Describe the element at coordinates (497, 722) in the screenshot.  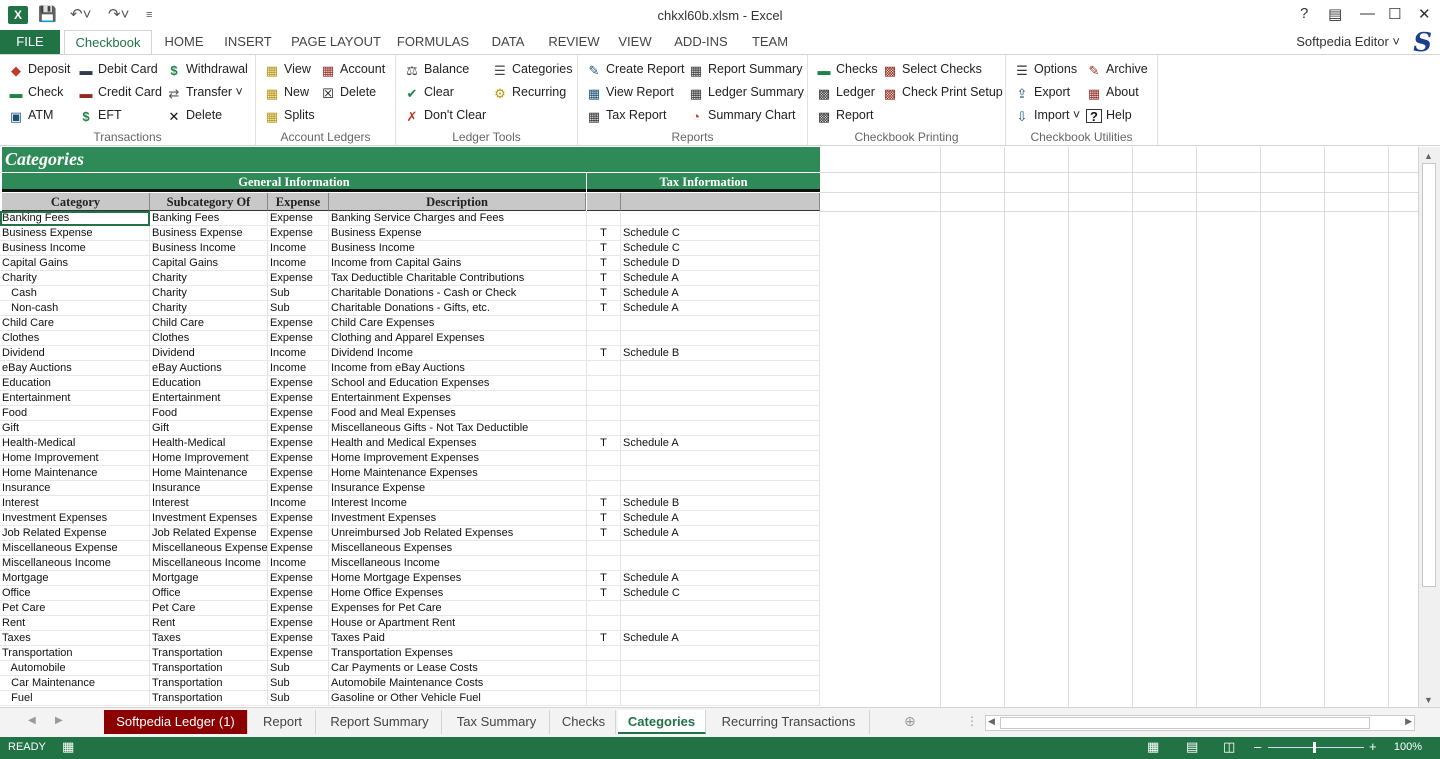
I see `sheet-tab-tax-summary: Tax Summary` at that location.